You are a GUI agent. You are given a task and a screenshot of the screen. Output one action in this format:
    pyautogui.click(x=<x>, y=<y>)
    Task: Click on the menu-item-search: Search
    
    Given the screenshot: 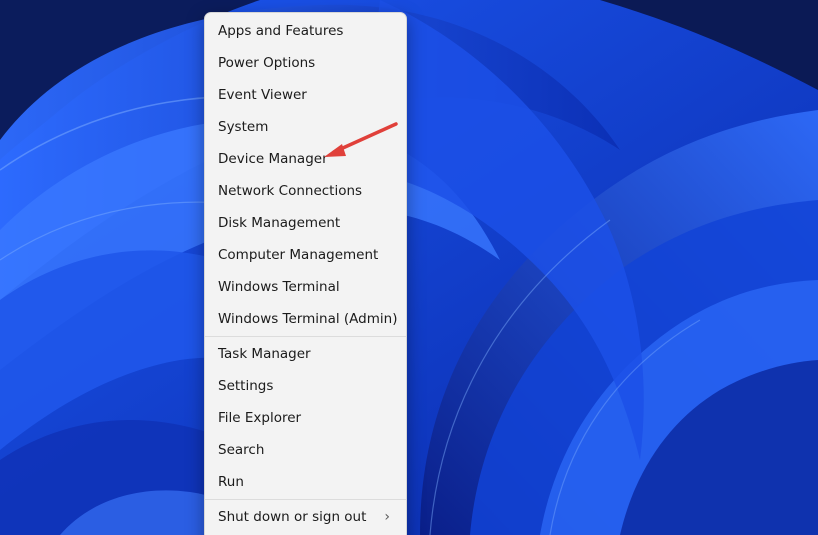 What is the action you would take?
    pyautogui.click(x=305, y=450)
    